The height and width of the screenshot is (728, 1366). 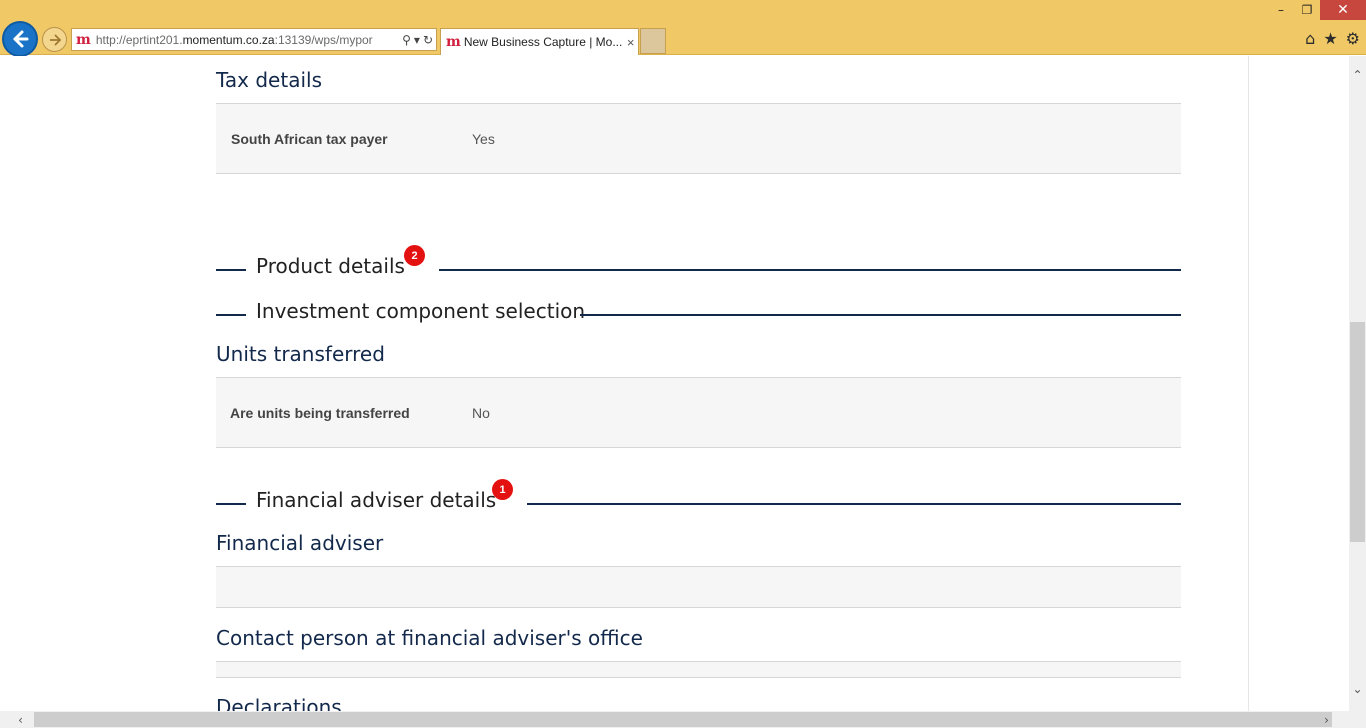 What do you see at coordinates (481, 413) in the screenshot?
I see `units-transferred-value: No` at bounding box center [481, 413].